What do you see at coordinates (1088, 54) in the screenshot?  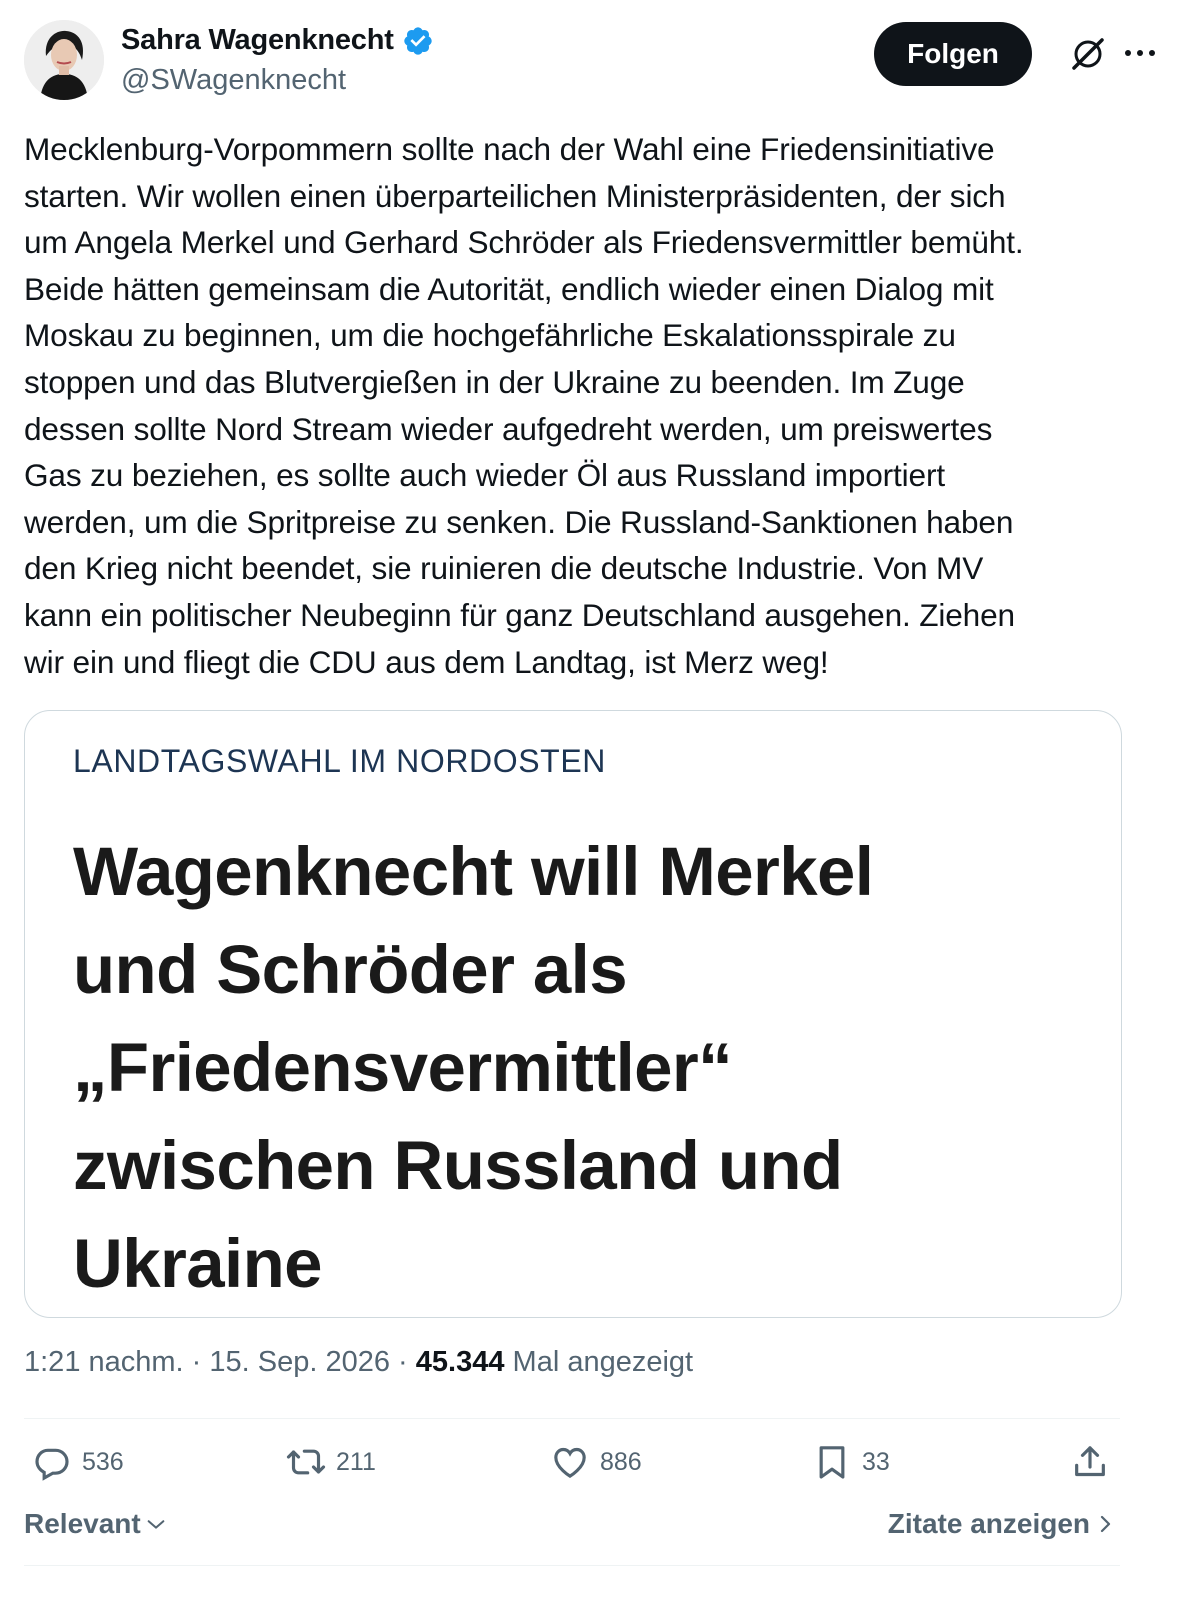 I see `grok-icon` at bounding box center [1088, 54].